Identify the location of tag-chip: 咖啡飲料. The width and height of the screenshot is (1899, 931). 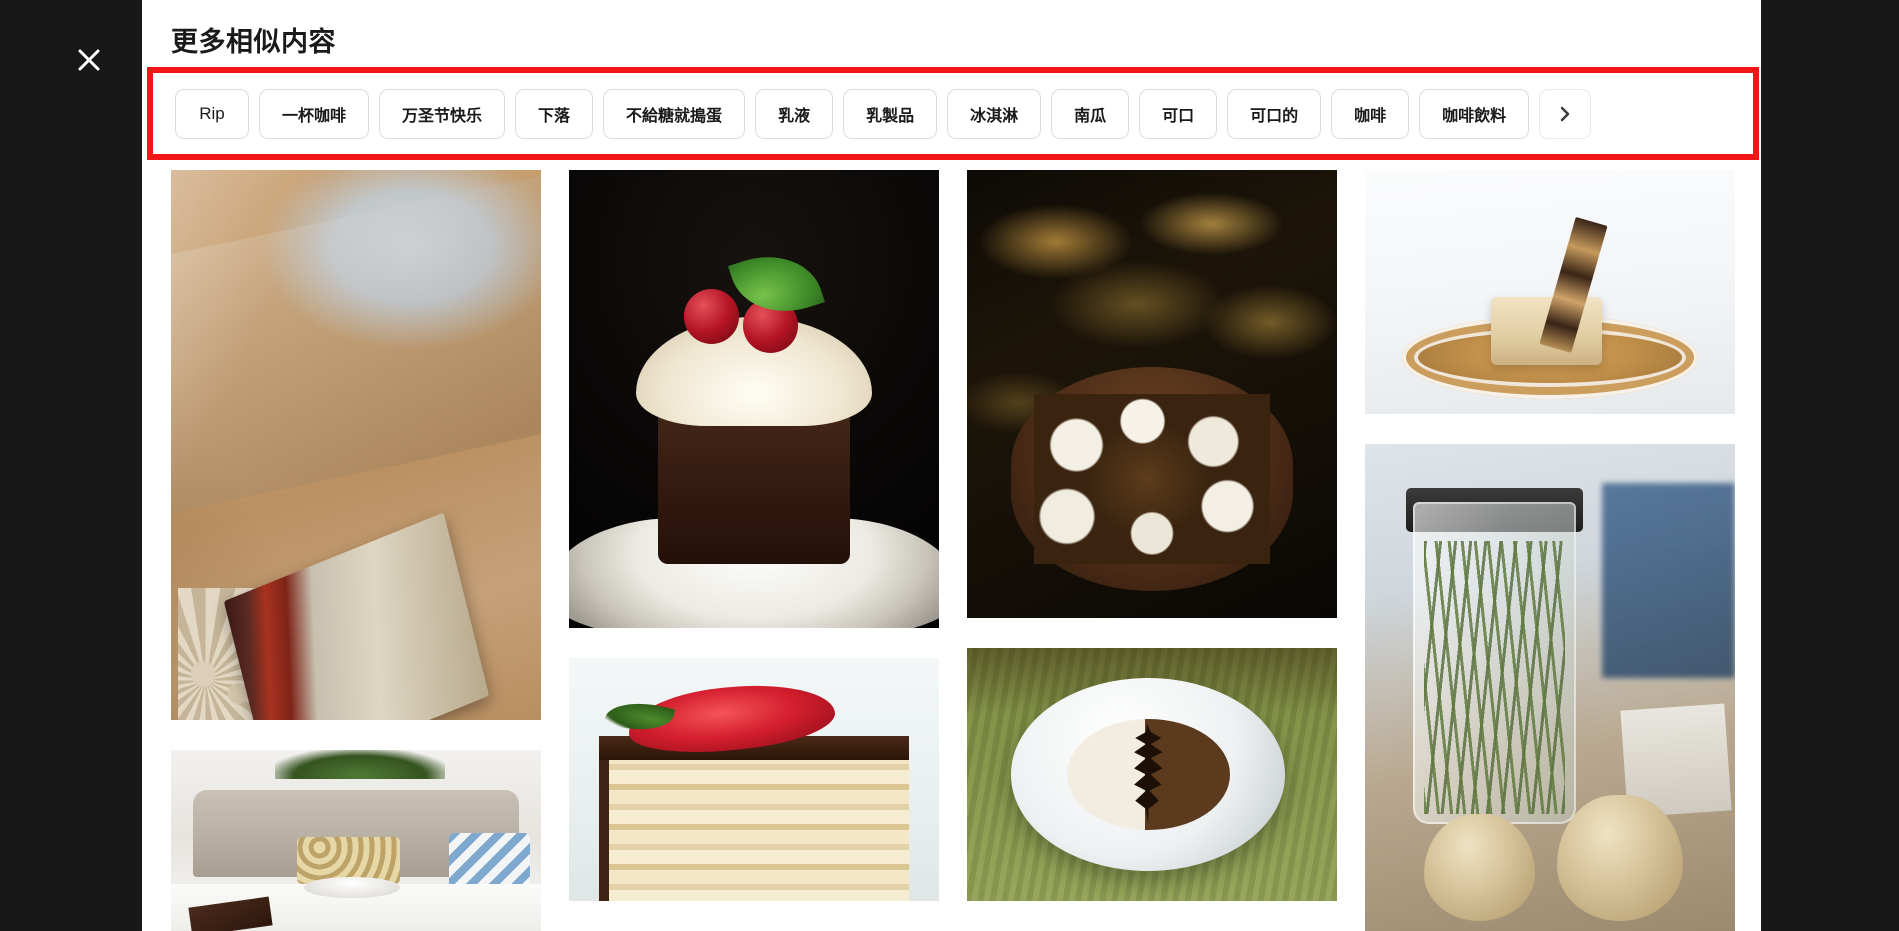
(1474, 113).